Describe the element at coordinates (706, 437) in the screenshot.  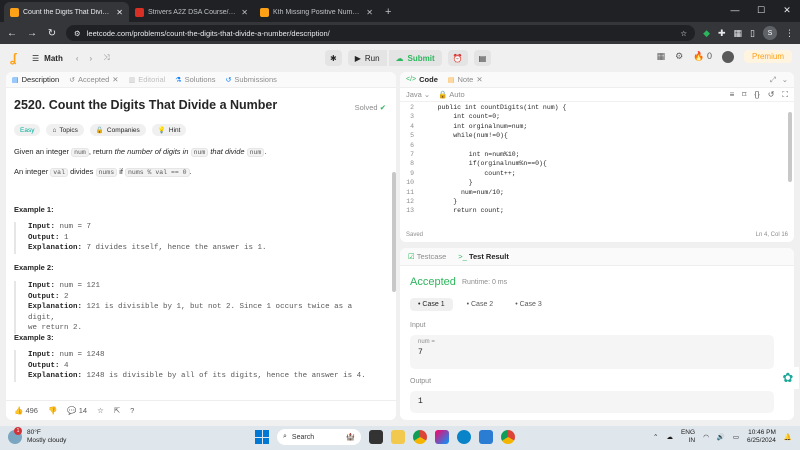
I see `wifi-icon: ◠` at that location.